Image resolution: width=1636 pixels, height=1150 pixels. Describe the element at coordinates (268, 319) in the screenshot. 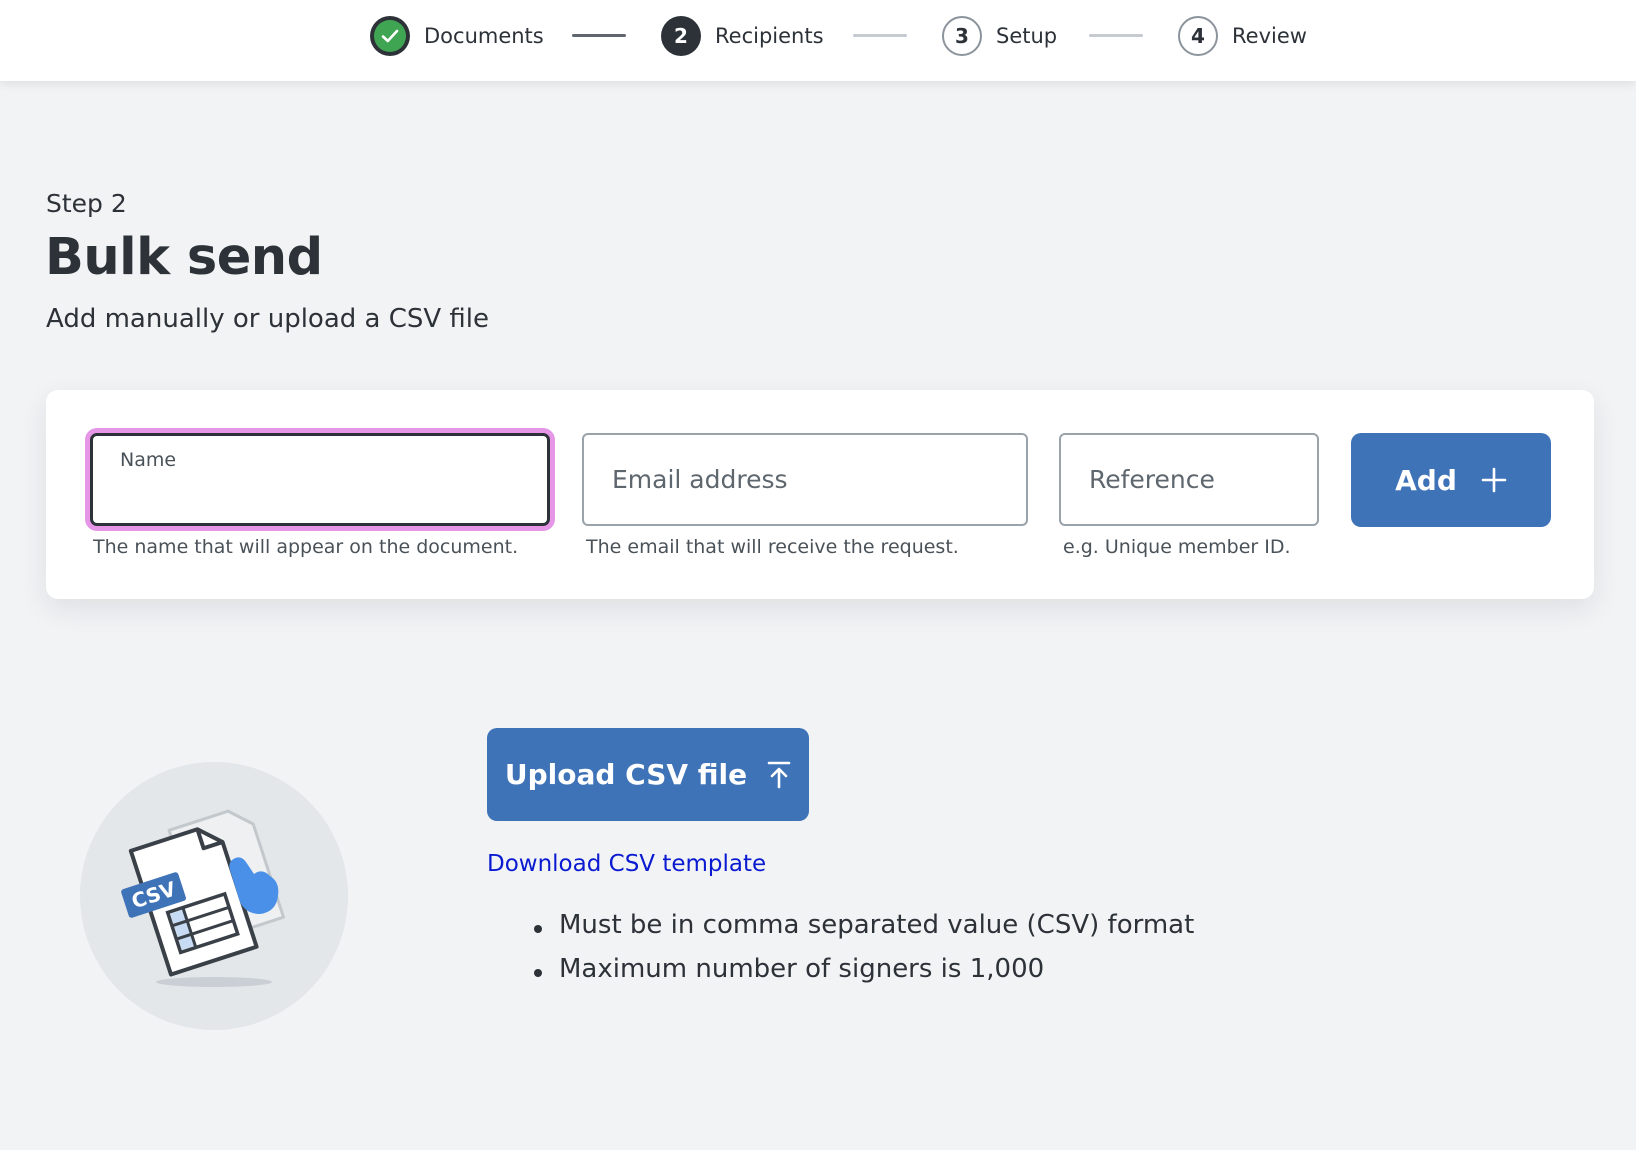

I see `page-subtitle: Add manually or upload a CSV file` at that location.